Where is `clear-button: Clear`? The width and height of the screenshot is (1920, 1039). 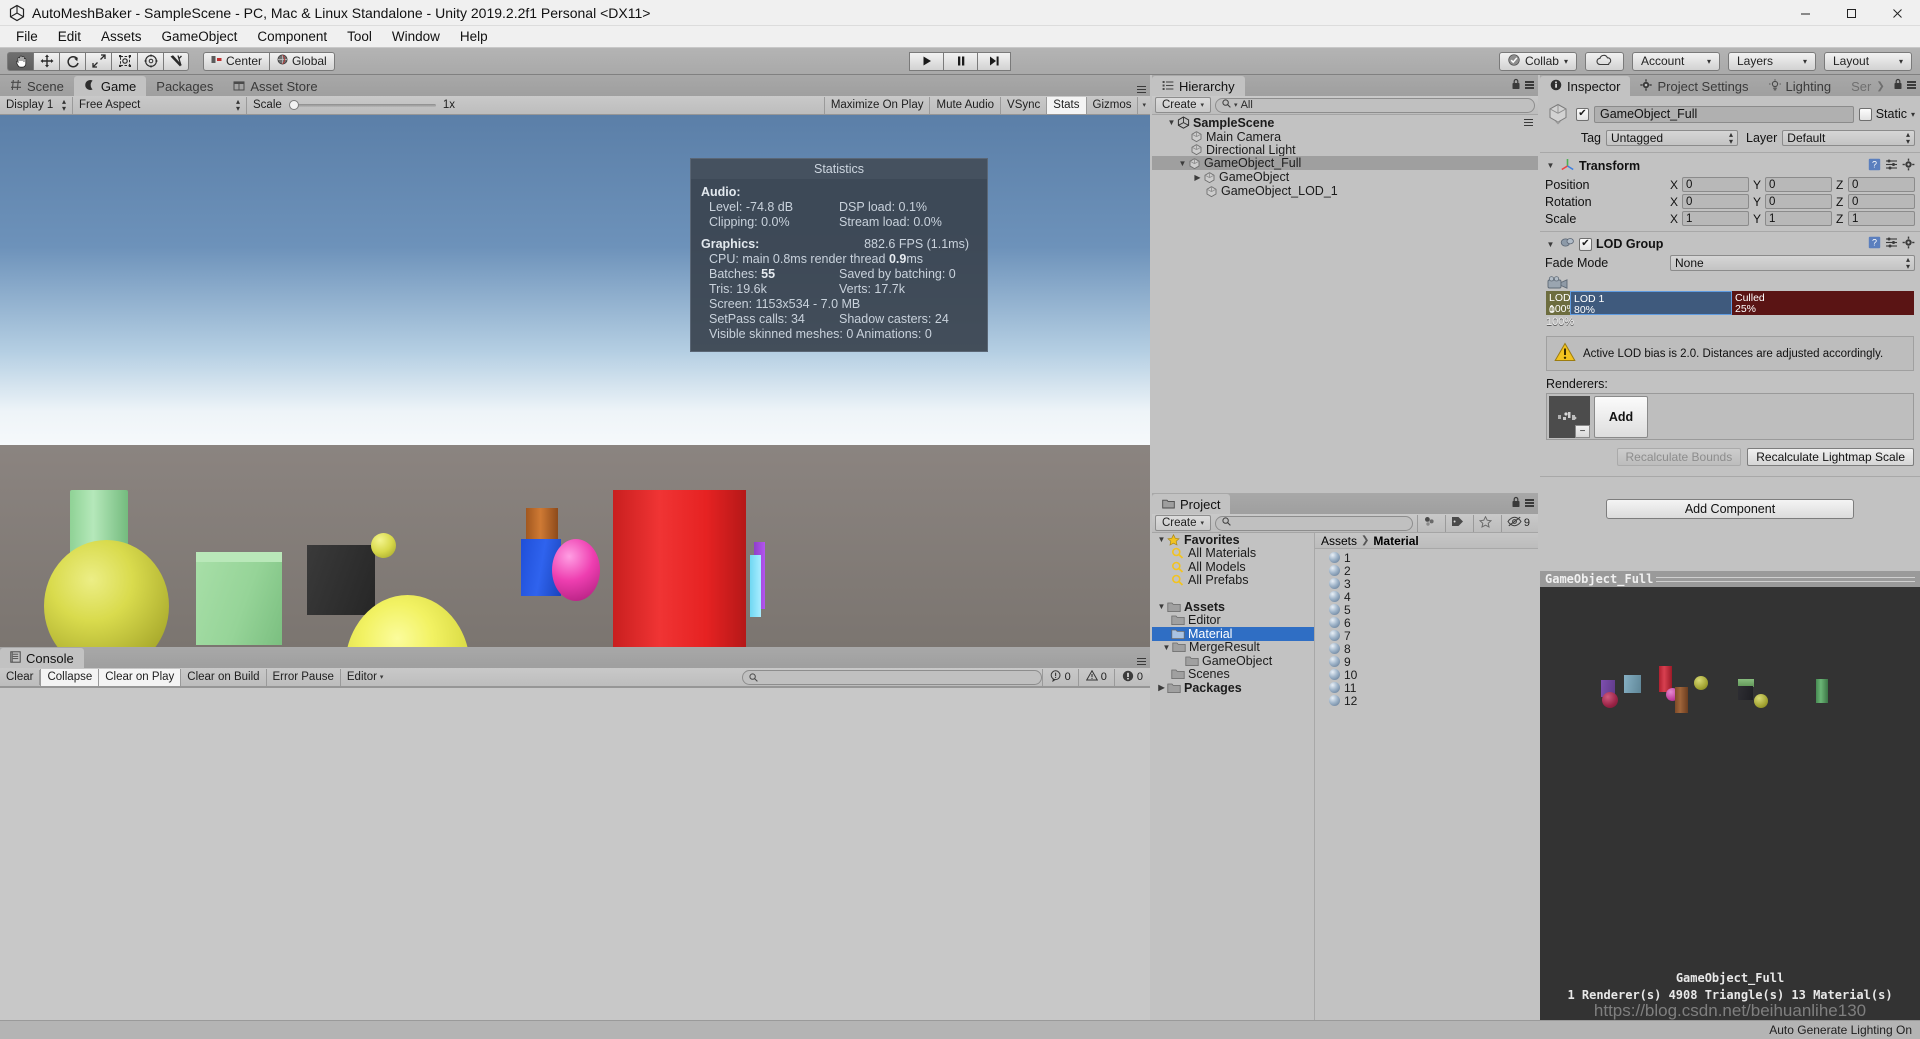 clear-button: Clear is located at coordinates (19, 677).